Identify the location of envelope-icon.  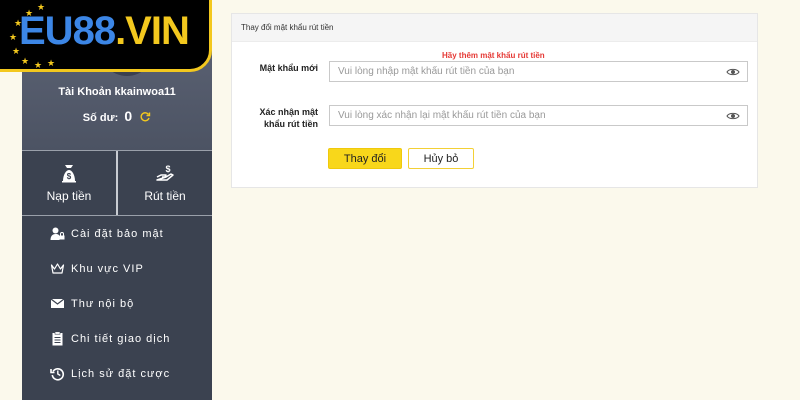
(57, 303).